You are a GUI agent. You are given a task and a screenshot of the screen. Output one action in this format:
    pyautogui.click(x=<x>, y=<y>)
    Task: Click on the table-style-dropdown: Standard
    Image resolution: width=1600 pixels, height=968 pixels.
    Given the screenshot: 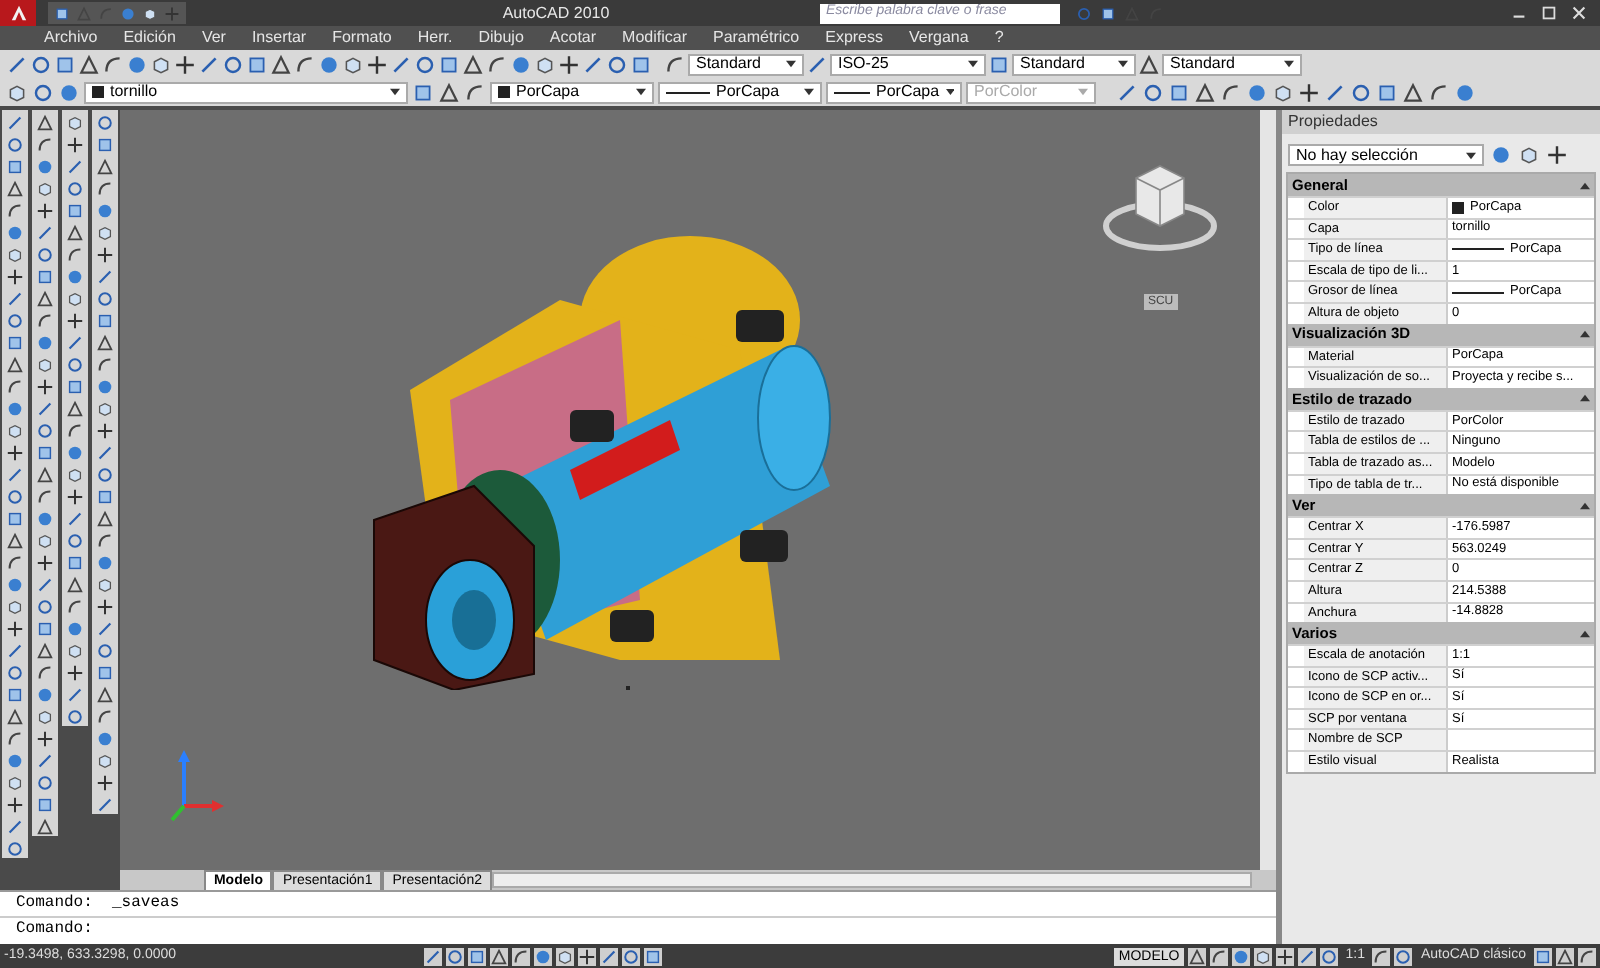 What is the action you would take?
    pyautogui.click(x=1074, y=64)
    